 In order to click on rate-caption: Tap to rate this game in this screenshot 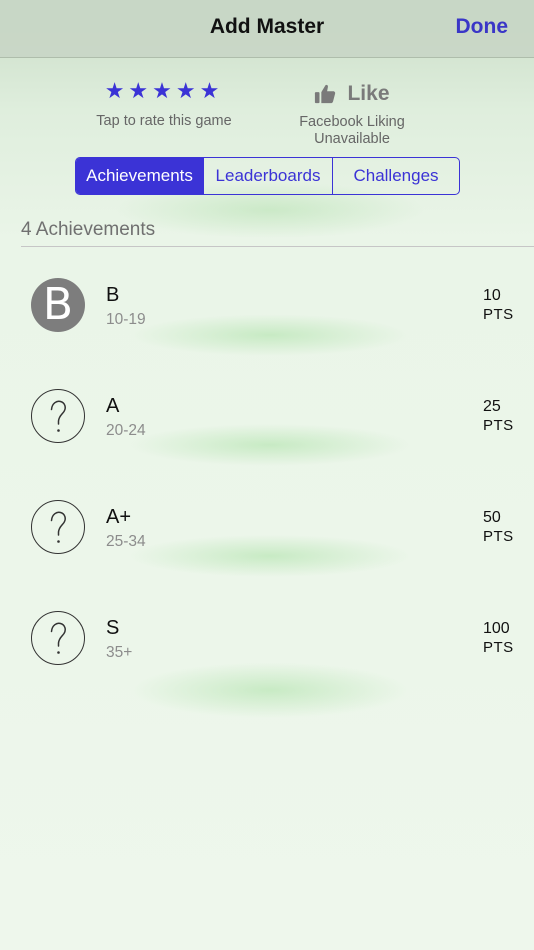, I will do `click(164, 121)`.